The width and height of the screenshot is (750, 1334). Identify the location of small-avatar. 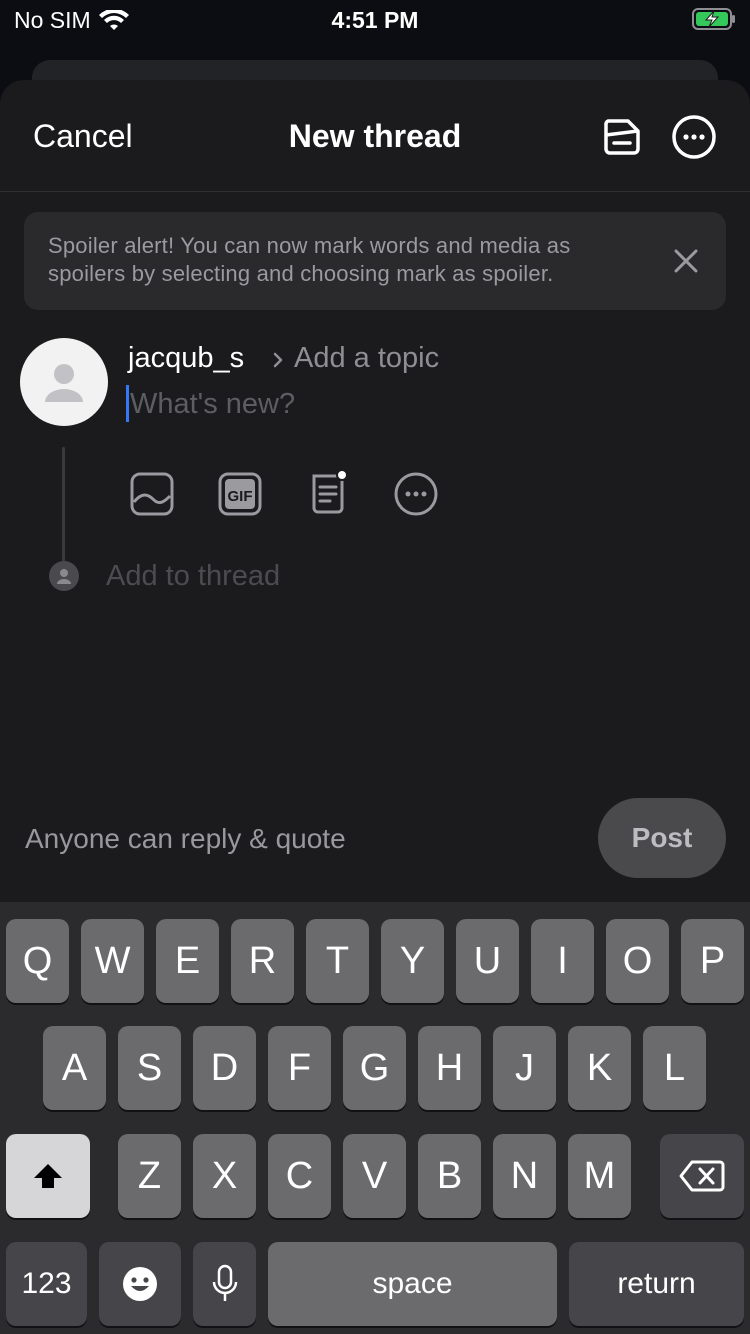
(64, 576).